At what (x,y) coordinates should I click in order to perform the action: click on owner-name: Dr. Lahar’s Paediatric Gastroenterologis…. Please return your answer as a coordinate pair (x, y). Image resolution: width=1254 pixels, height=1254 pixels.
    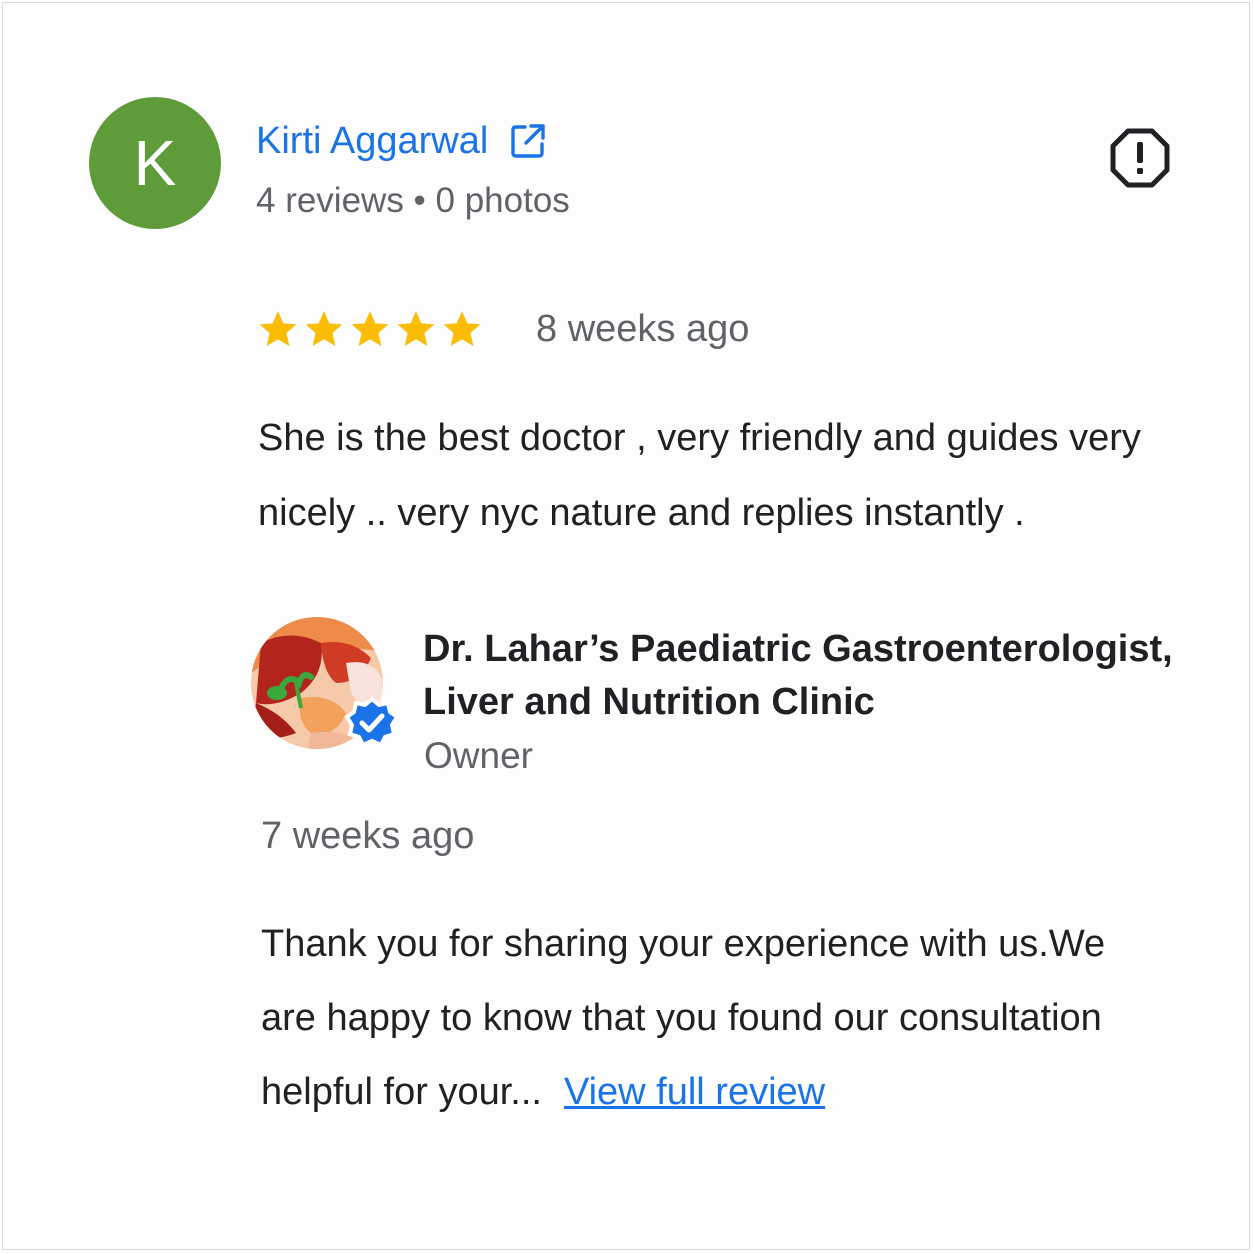
    Looking at the image, I should click on (798, 675).